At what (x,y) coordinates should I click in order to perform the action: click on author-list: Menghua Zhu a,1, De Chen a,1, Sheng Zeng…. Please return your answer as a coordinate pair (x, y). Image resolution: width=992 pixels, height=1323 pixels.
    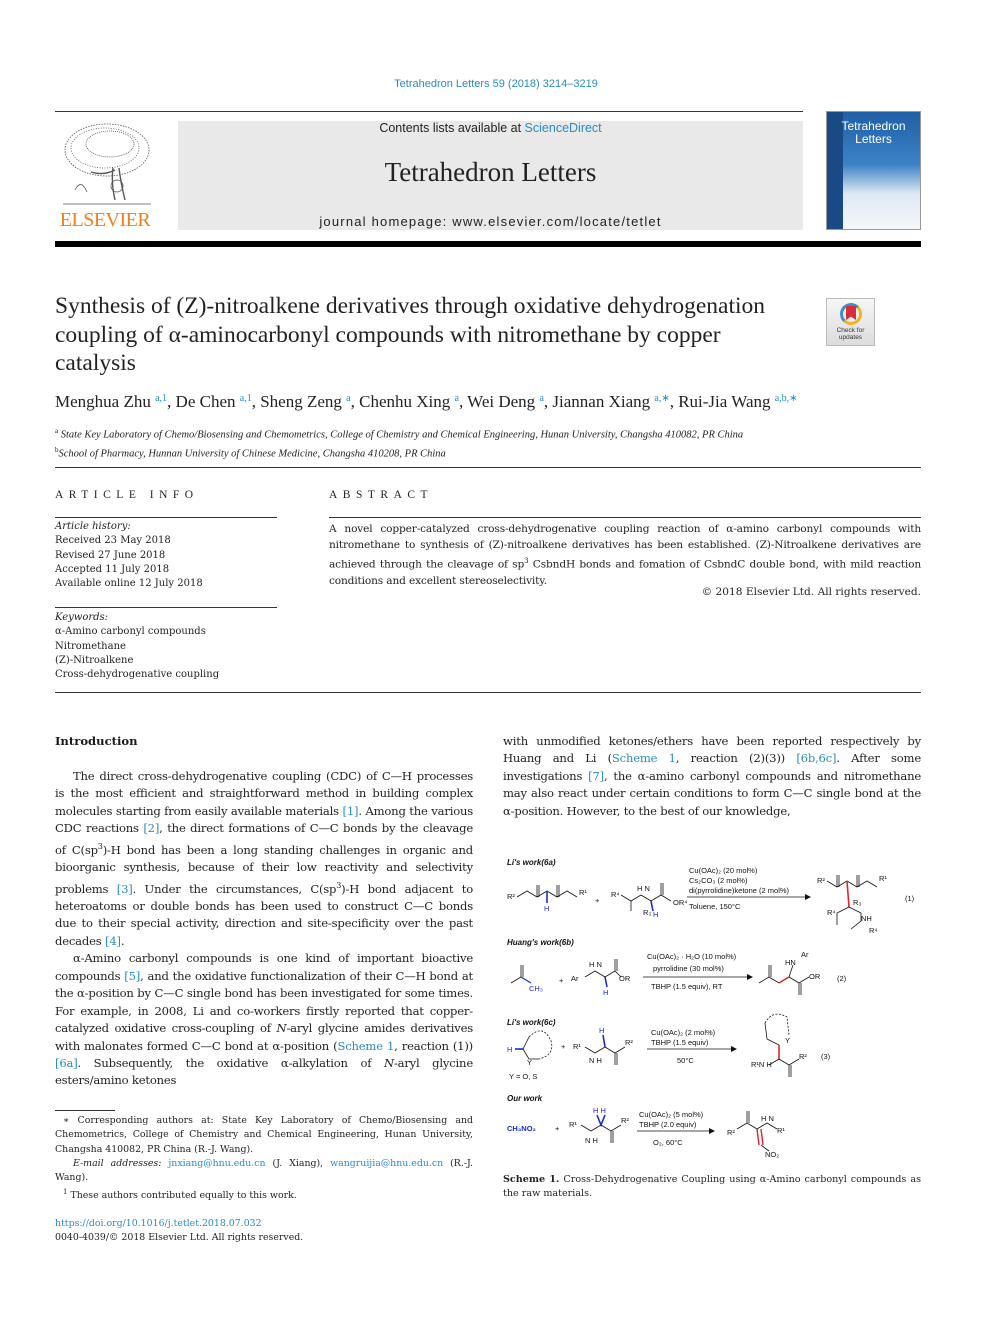
    Looking at the image, I should click on (426, 401).